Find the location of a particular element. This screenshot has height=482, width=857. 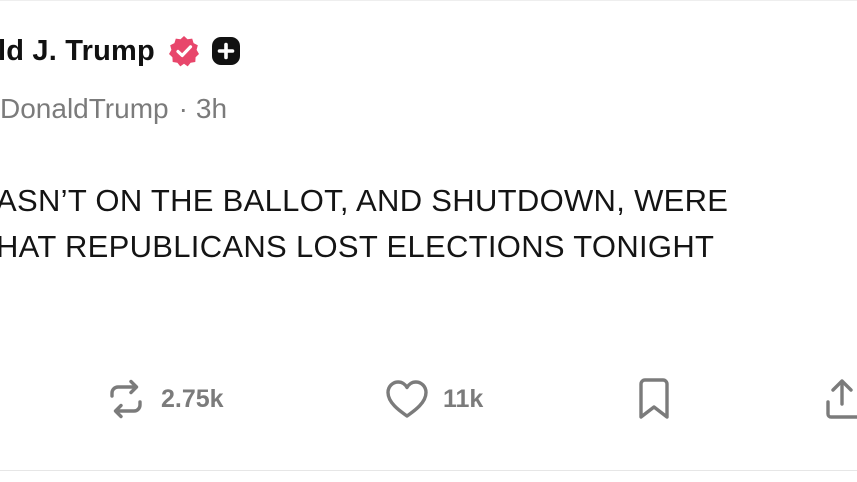

author-handle: DonaldTrump is located at coordinates (84, 109).